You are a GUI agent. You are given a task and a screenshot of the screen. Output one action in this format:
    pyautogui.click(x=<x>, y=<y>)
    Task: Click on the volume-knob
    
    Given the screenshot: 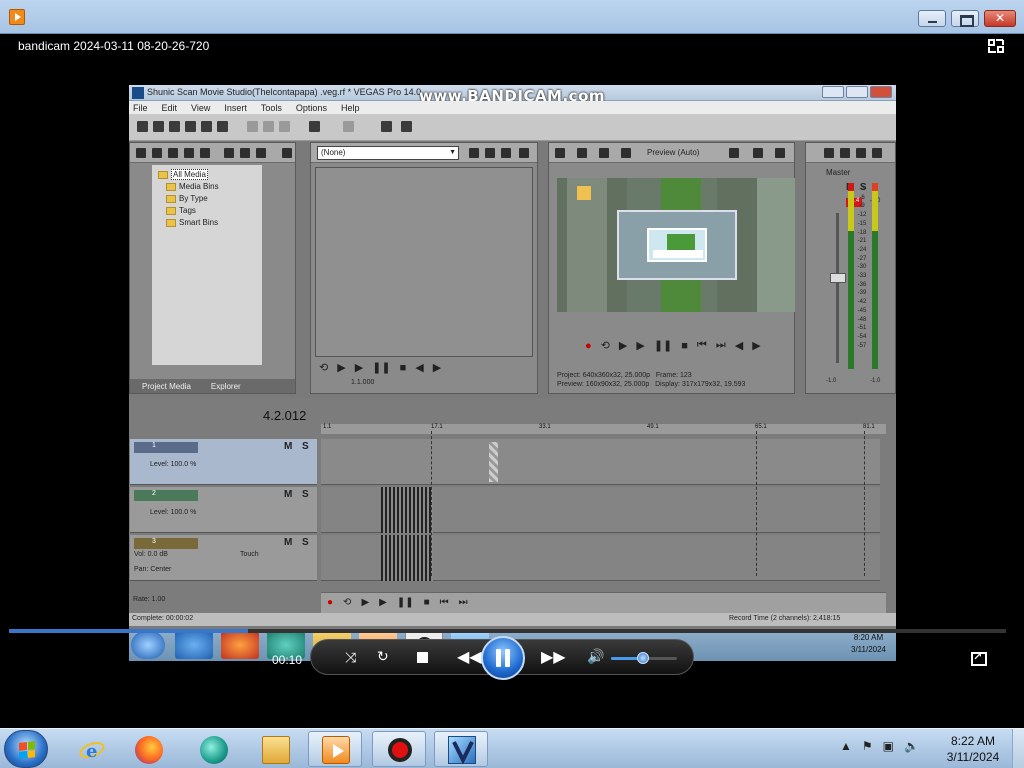 What is the action you would take?
    pyautogui.click(x=642, y=658)
    